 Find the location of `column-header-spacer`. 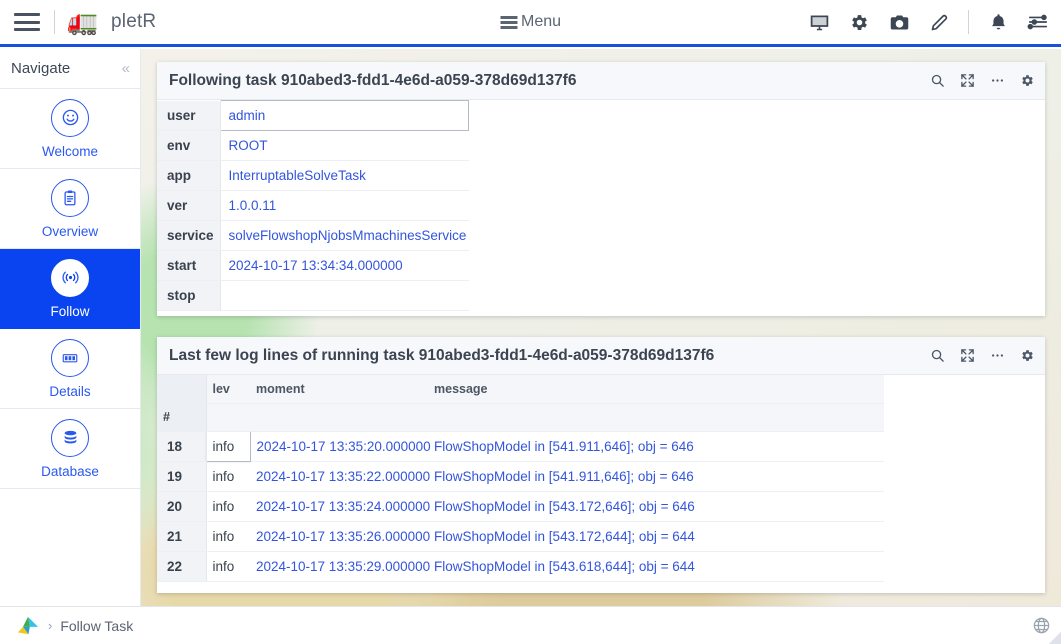

column-header-spacer is located at coordinates (182, 389).